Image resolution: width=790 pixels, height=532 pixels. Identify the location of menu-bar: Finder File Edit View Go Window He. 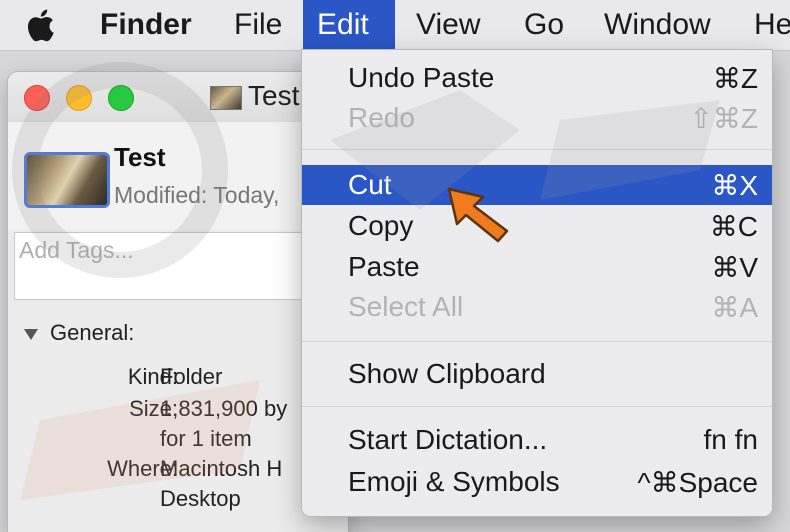
(395, 25).